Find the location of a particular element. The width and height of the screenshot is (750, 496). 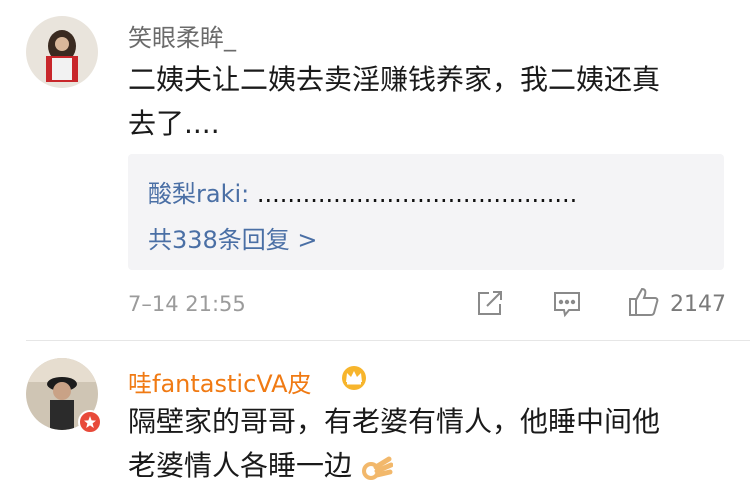

verified-badge-icon is located at coordinates (90, 422).